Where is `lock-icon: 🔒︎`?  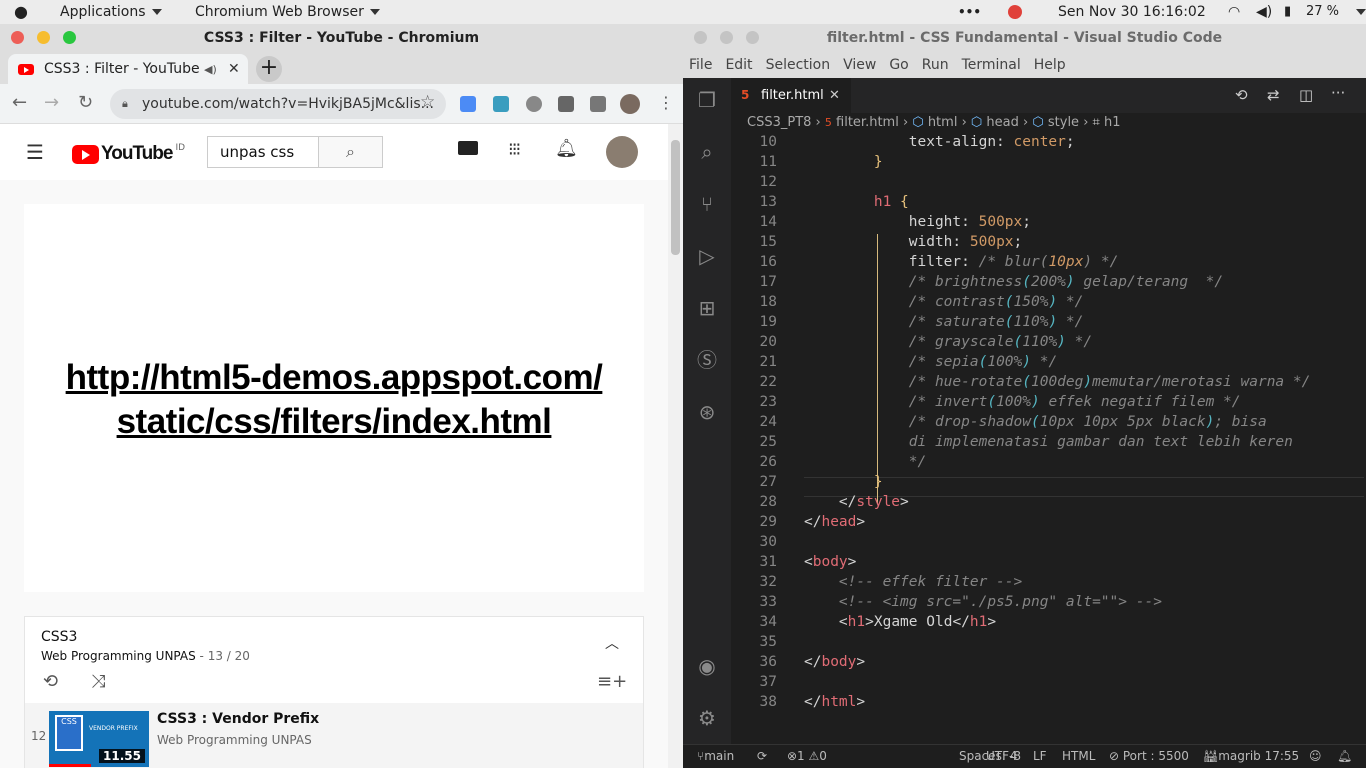 lock-icon: 🔒︎ is located at coordinates (125, 104).